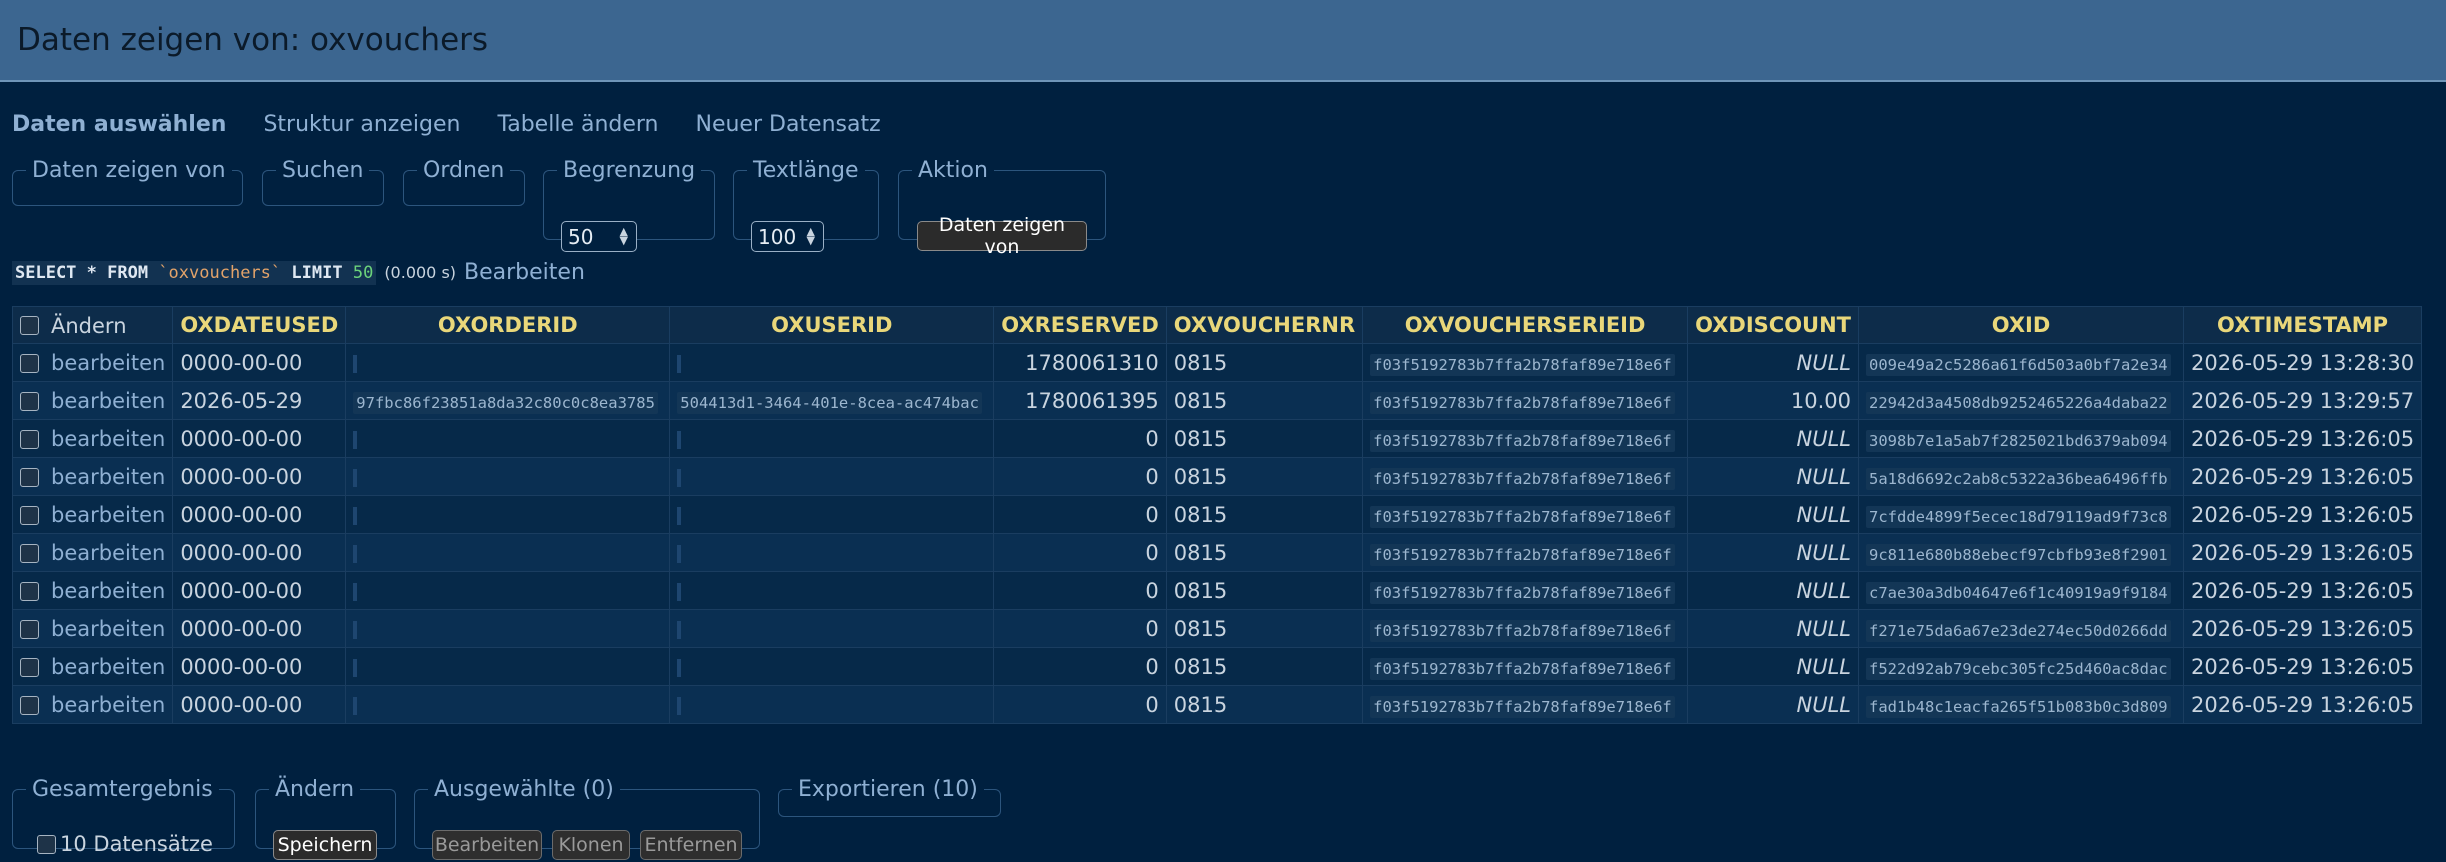  I want to click on hex-value: 7cfdde4899f5ecec18d79119ad9f73c8, so click(2018, 516).